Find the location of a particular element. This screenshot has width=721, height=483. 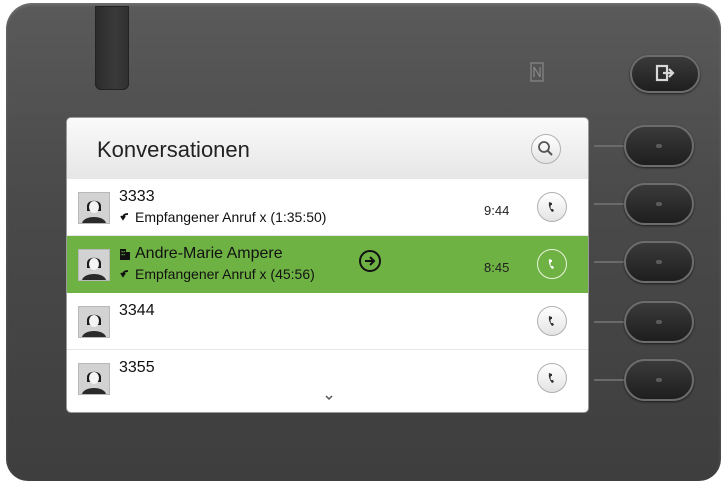

arrow-right-icon is located at coordinates (370, 261).